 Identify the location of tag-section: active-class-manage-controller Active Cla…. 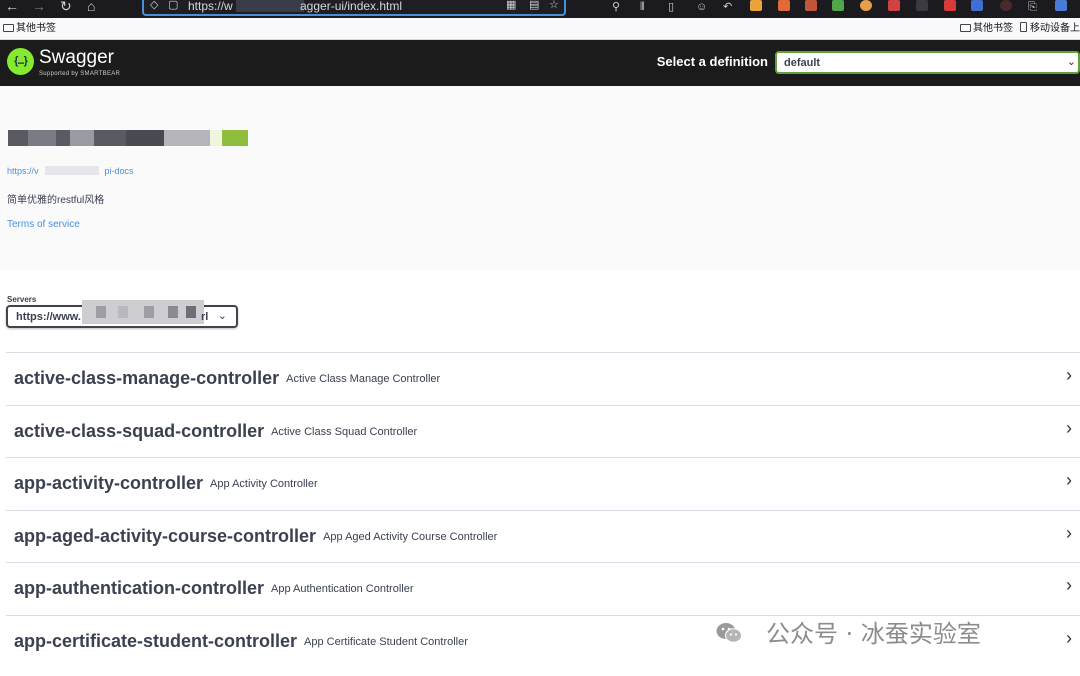
(543, 378).